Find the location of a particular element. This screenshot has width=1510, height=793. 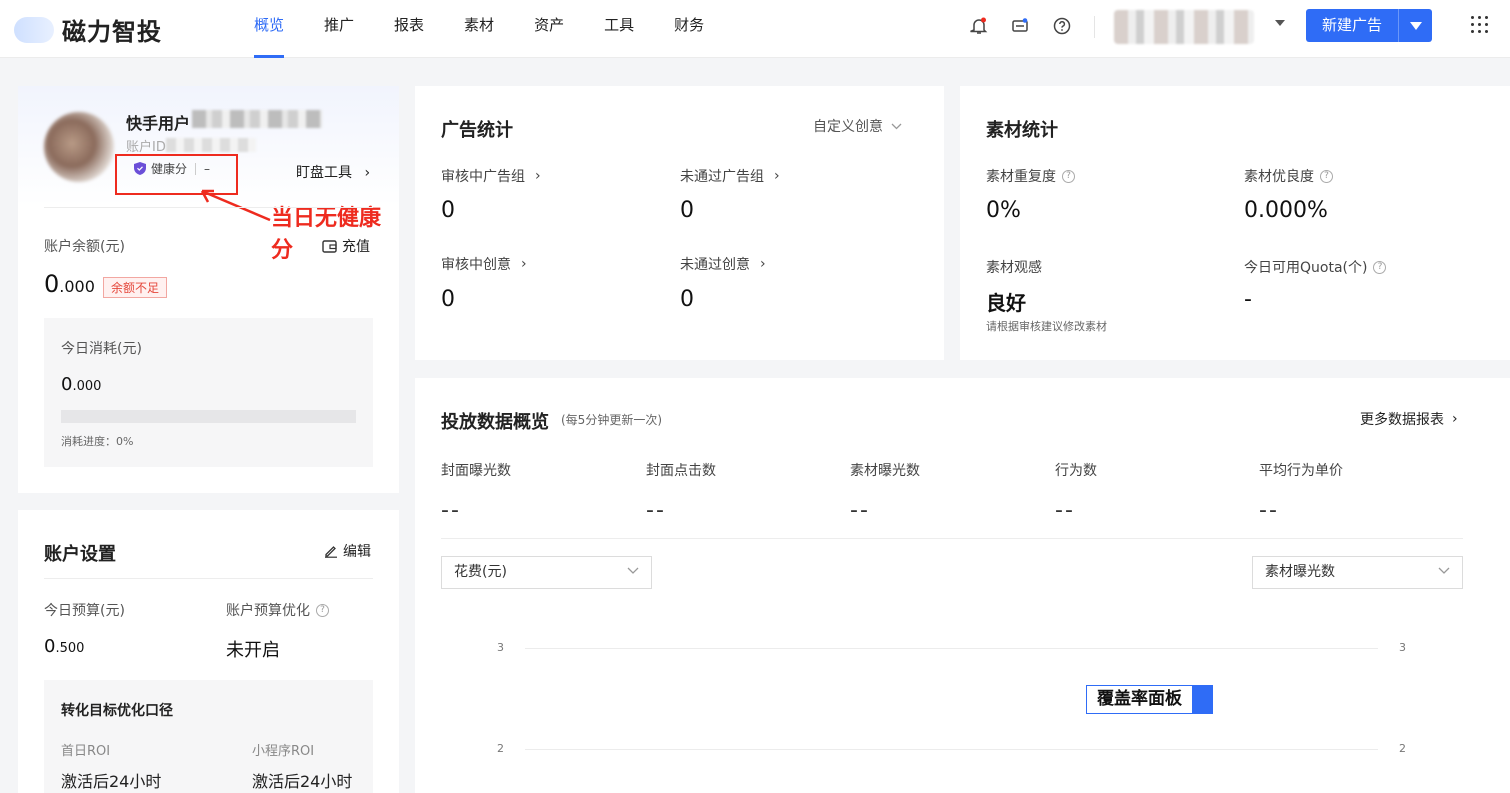

balance-label: 账户余额(元) is located at coordinates (84, 247).